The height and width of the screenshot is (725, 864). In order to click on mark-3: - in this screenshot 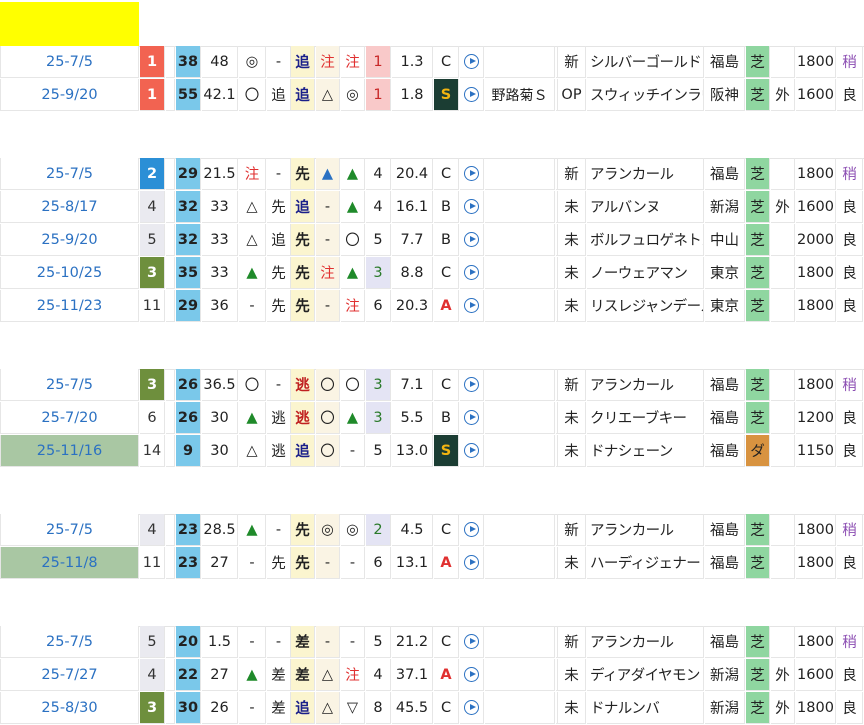, I will do `click(353, 451)`.